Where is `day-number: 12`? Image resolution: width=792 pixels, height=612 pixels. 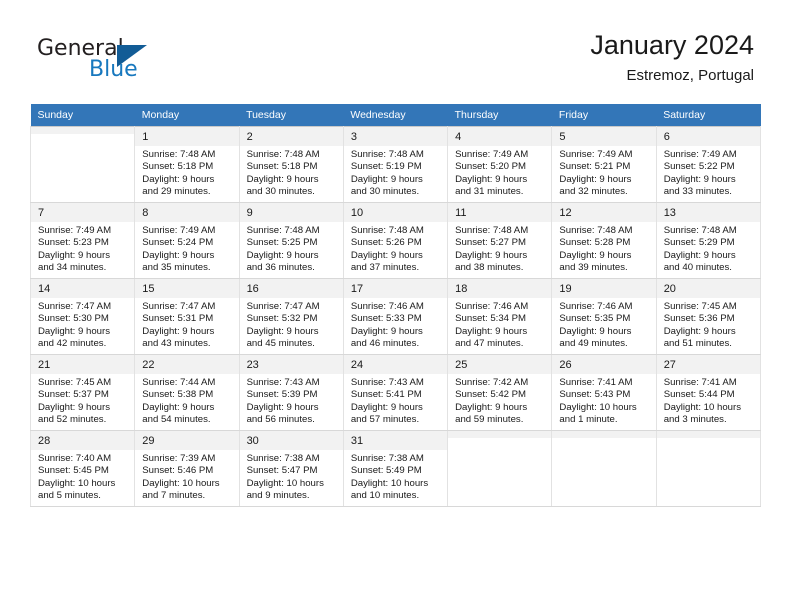 day-number: 12 is located at coordinates (604, 212).